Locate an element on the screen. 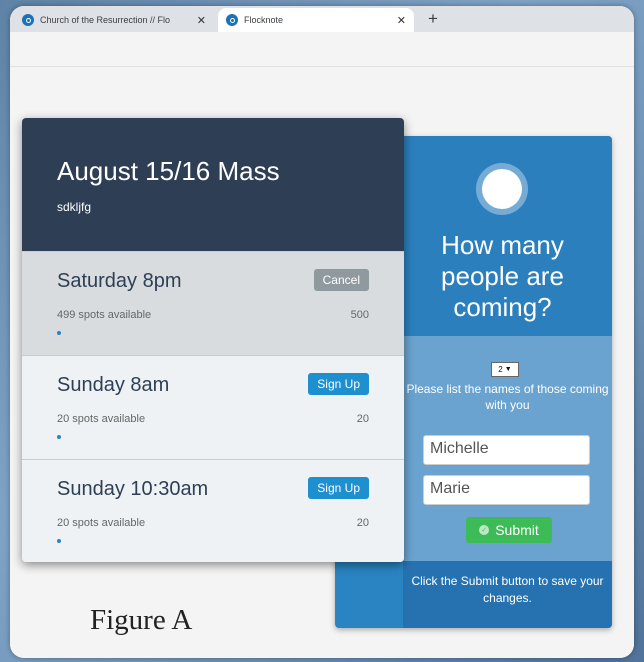 Image resolution: width=644 pixels, height=662 pixels. new-tab-button: + is located at coordinates (433, 19).